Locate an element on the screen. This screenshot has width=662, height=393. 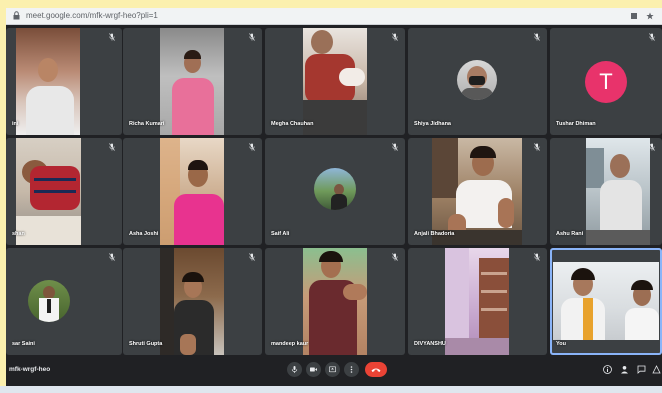
browser-address-bar: meet.google.com/mfk-wrgf-heo?pli=1 is located at coordinates (334, 16).